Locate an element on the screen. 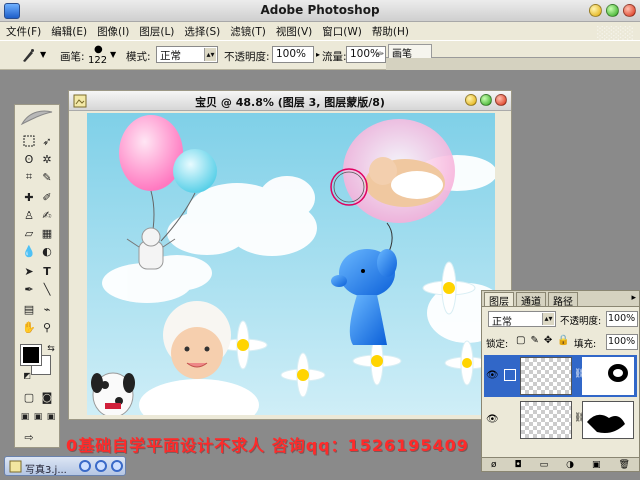 This screenshot has height=480, width=640. opacity-arrow-icon: ▸ is located at coordinates (318, 54).